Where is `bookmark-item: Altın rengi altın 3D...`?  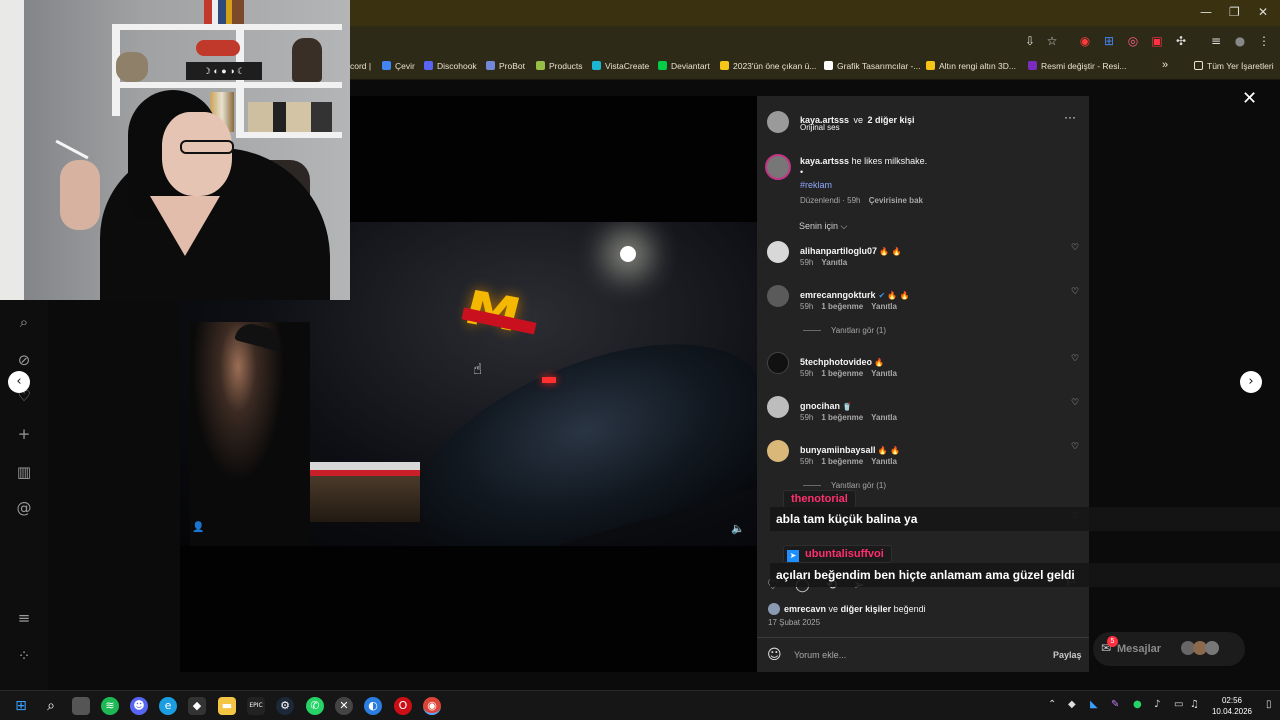 bookmark-item: Altın rengi altın 3D... is located at coordinates (971, 66).